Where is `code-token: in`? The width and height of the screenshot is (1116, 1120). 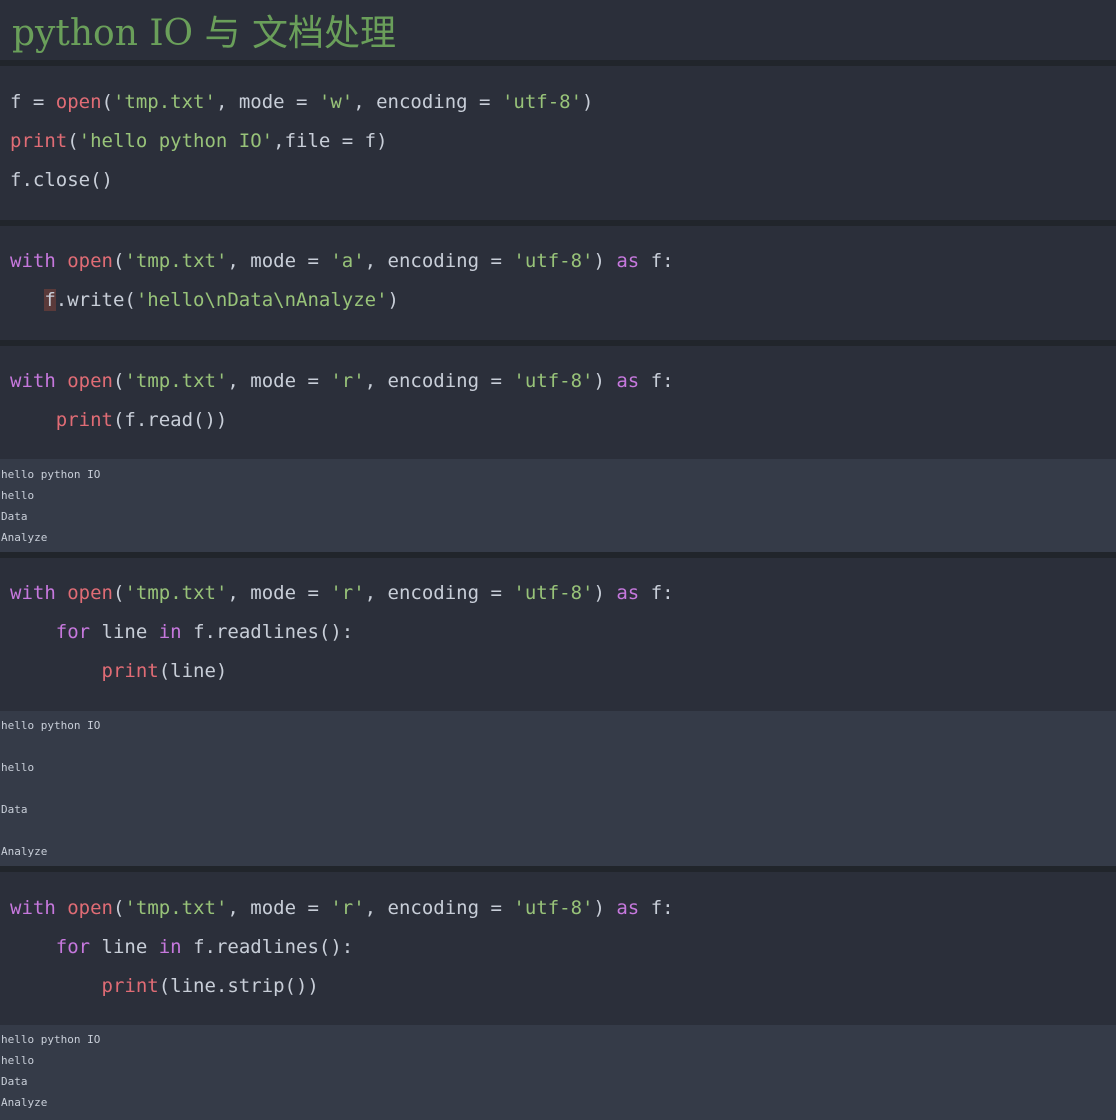
code-token: in is located at coordinates (170, 632).